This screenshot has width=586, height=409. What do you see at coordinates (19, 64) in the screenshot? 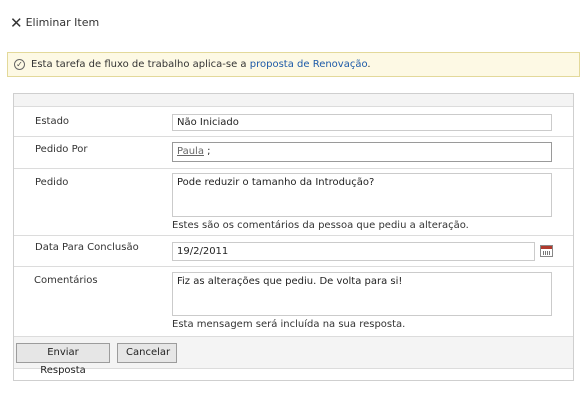
I see `check-circle-icon: ✓` at bounding box center [19, 64].